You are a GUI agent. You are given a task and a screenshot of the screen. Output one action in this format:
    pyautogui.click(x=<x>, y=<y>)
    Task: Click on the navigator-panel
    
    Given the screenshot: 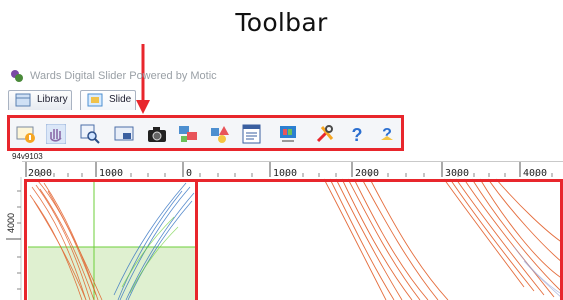 What is the action you would take?
    pyautogui.click(x=111, y=239)
    